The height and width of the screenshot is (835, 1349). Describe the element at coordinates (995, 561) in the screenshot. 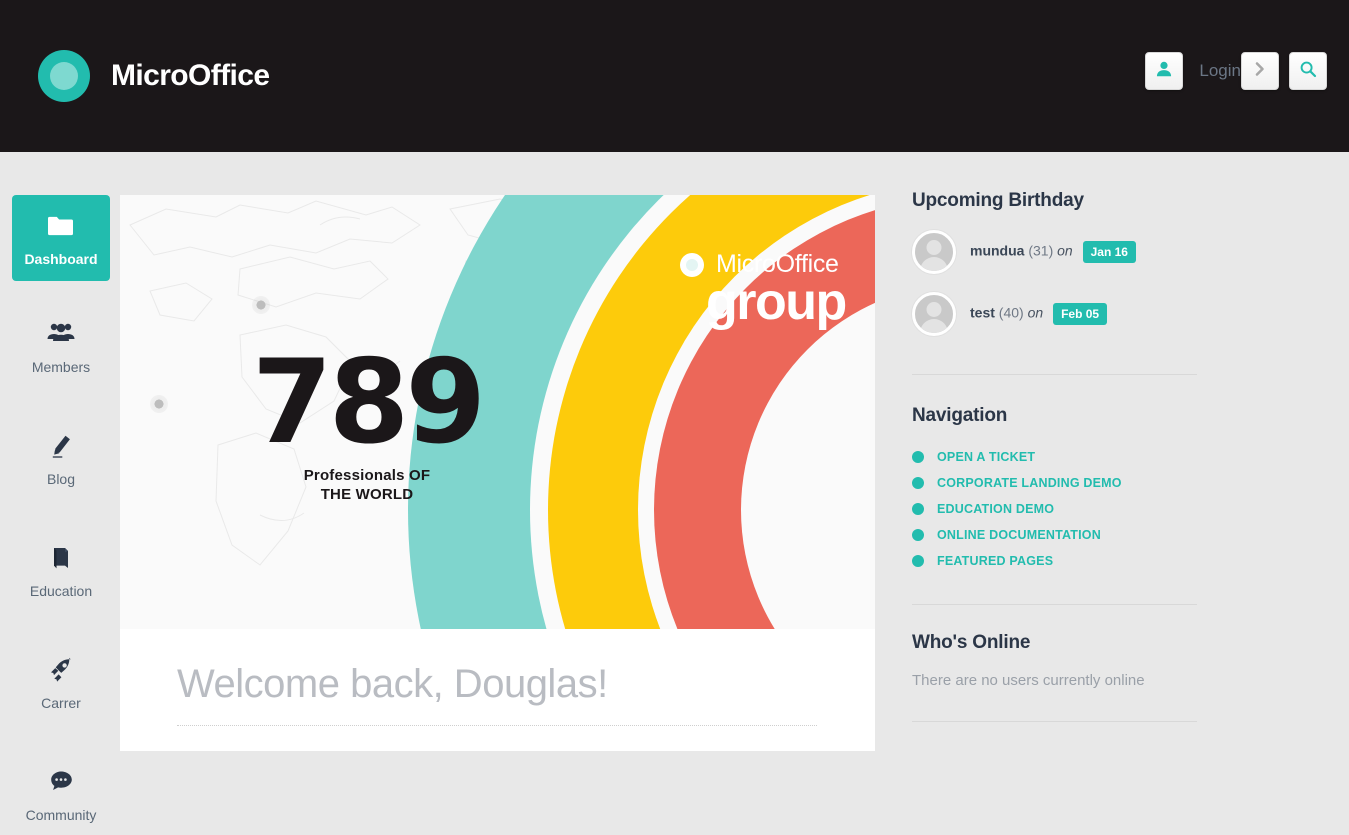

I see `nav-link-label: FEATURED PAGES` at that location.